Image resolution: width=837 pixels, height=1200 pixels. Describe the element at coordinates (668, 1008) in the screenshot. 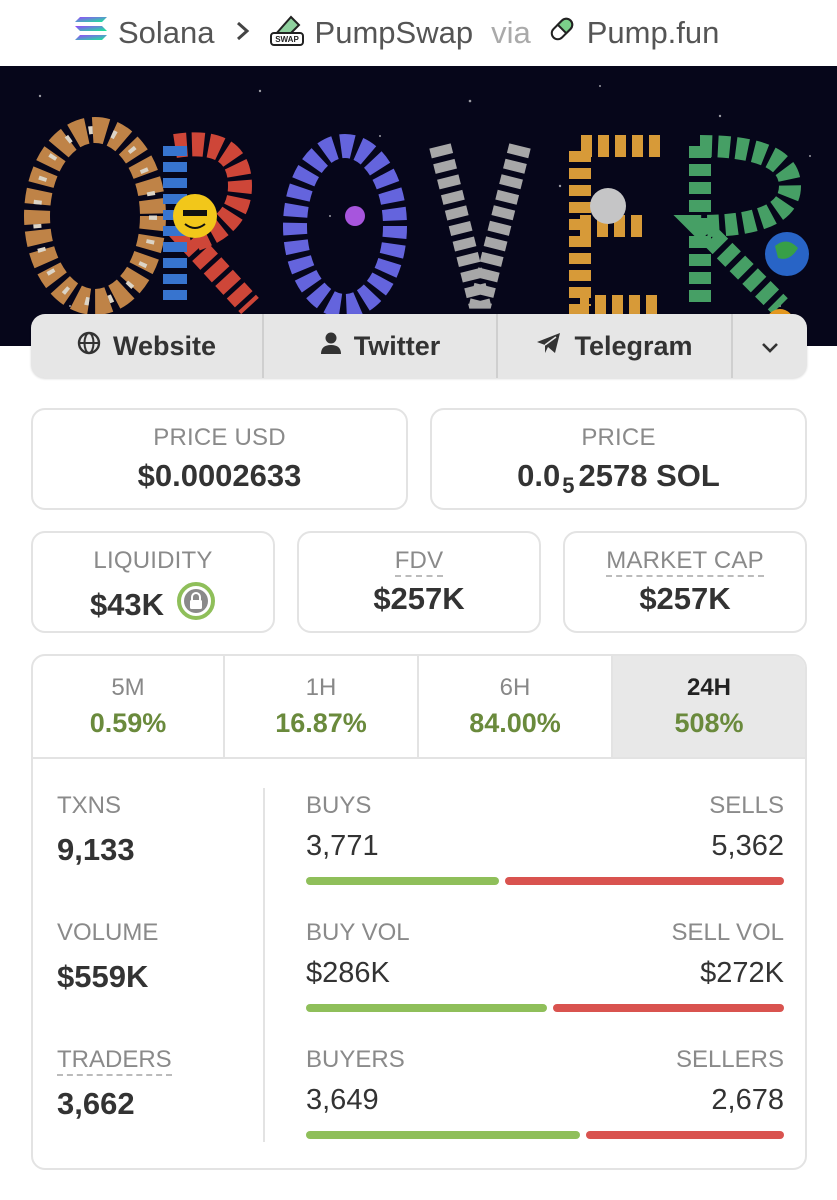

I see `sell-vol-bar` at that location.